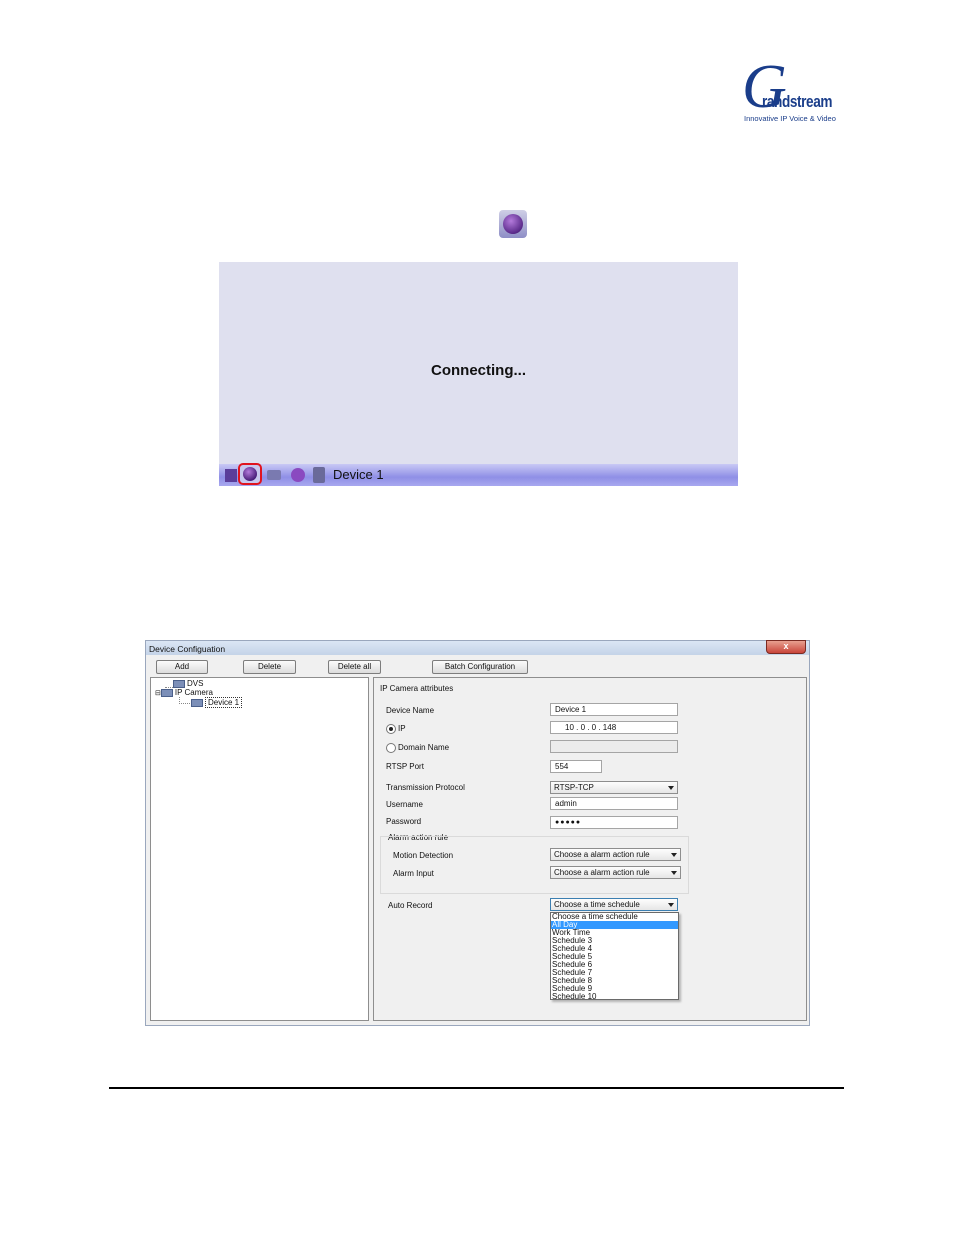 This screenshot has height=1235, width=954. I want to click on alarm-input-select: Choose a alarm action rule, so click(615, 872).